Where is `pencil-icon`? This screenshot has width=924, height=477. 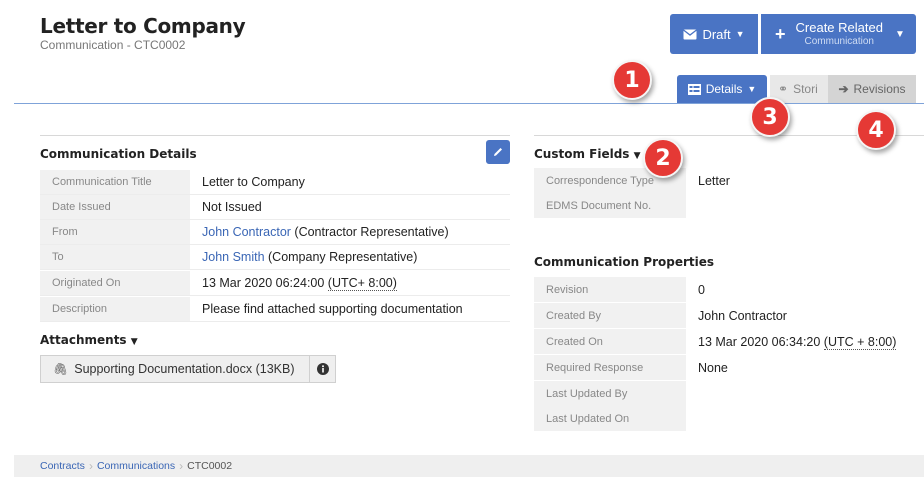
pencil-icon is located at coordinates (498, 152).